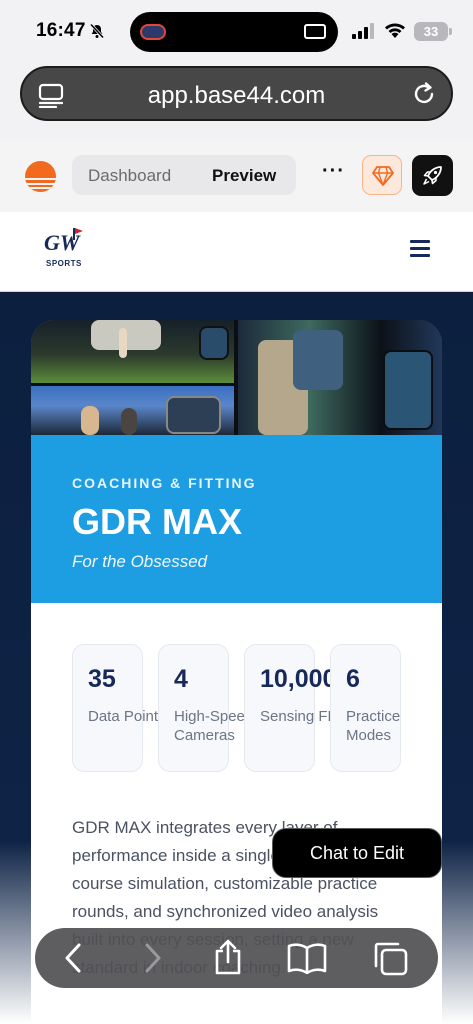 This screenshot has height=1024, width=473. I want to click on stat-label: Practice Modes, so click(373, 726).